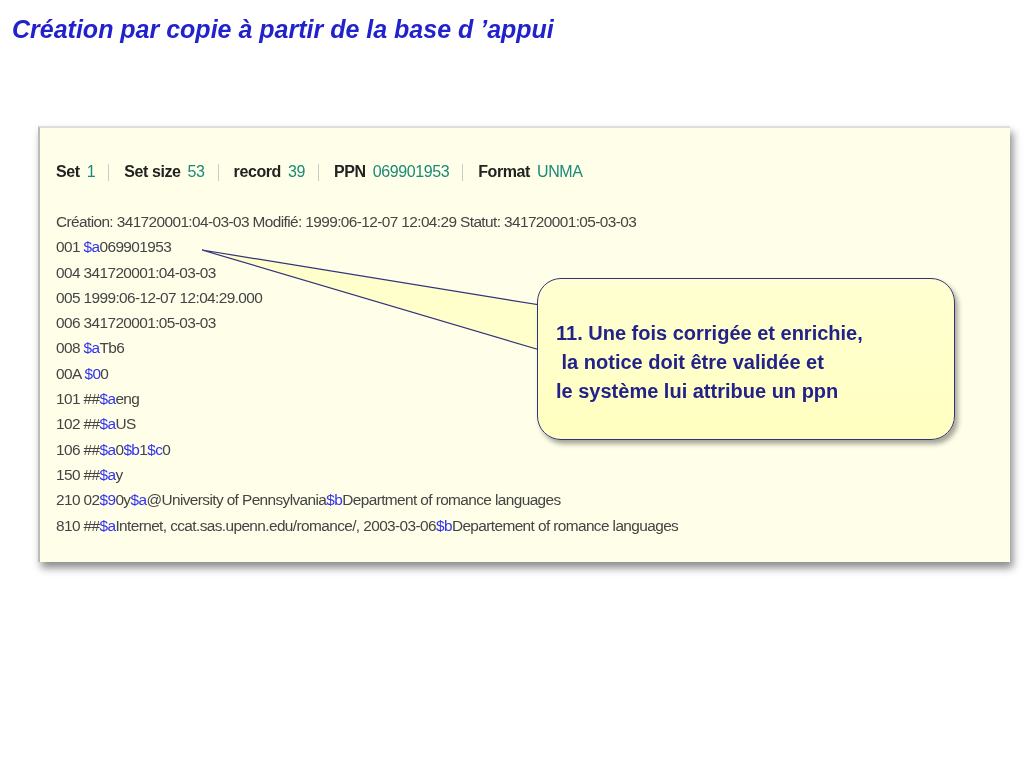  I want to click on header-value: 1, so click(91, 172).